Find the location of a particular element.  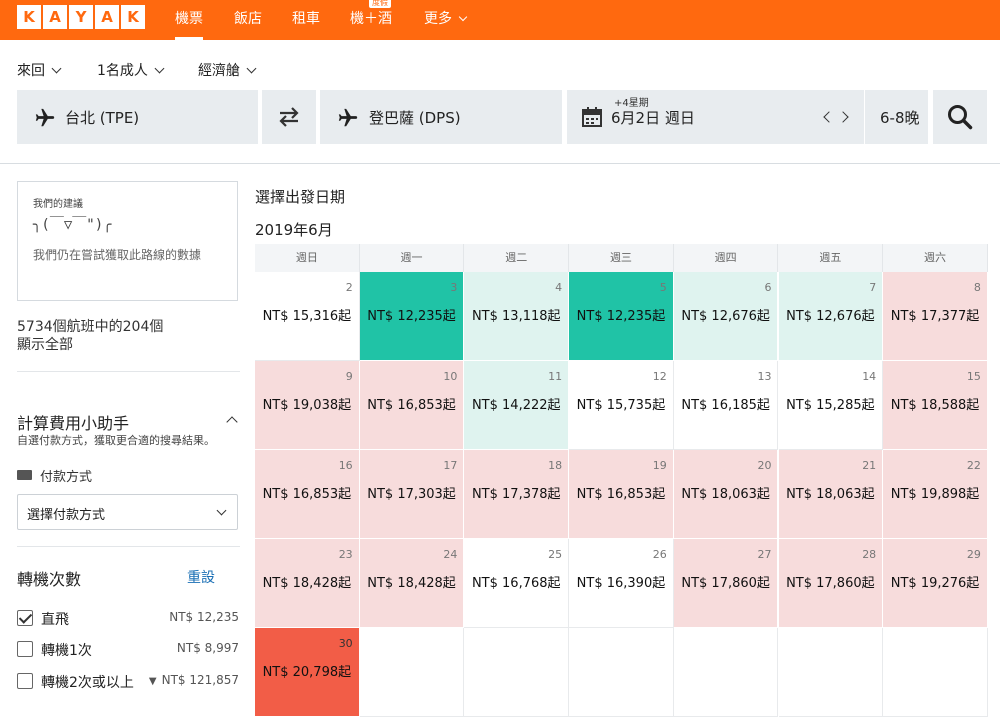

calendar-day-cell: 23 NT$ 18,428起 is located at coordinates (307, 583).